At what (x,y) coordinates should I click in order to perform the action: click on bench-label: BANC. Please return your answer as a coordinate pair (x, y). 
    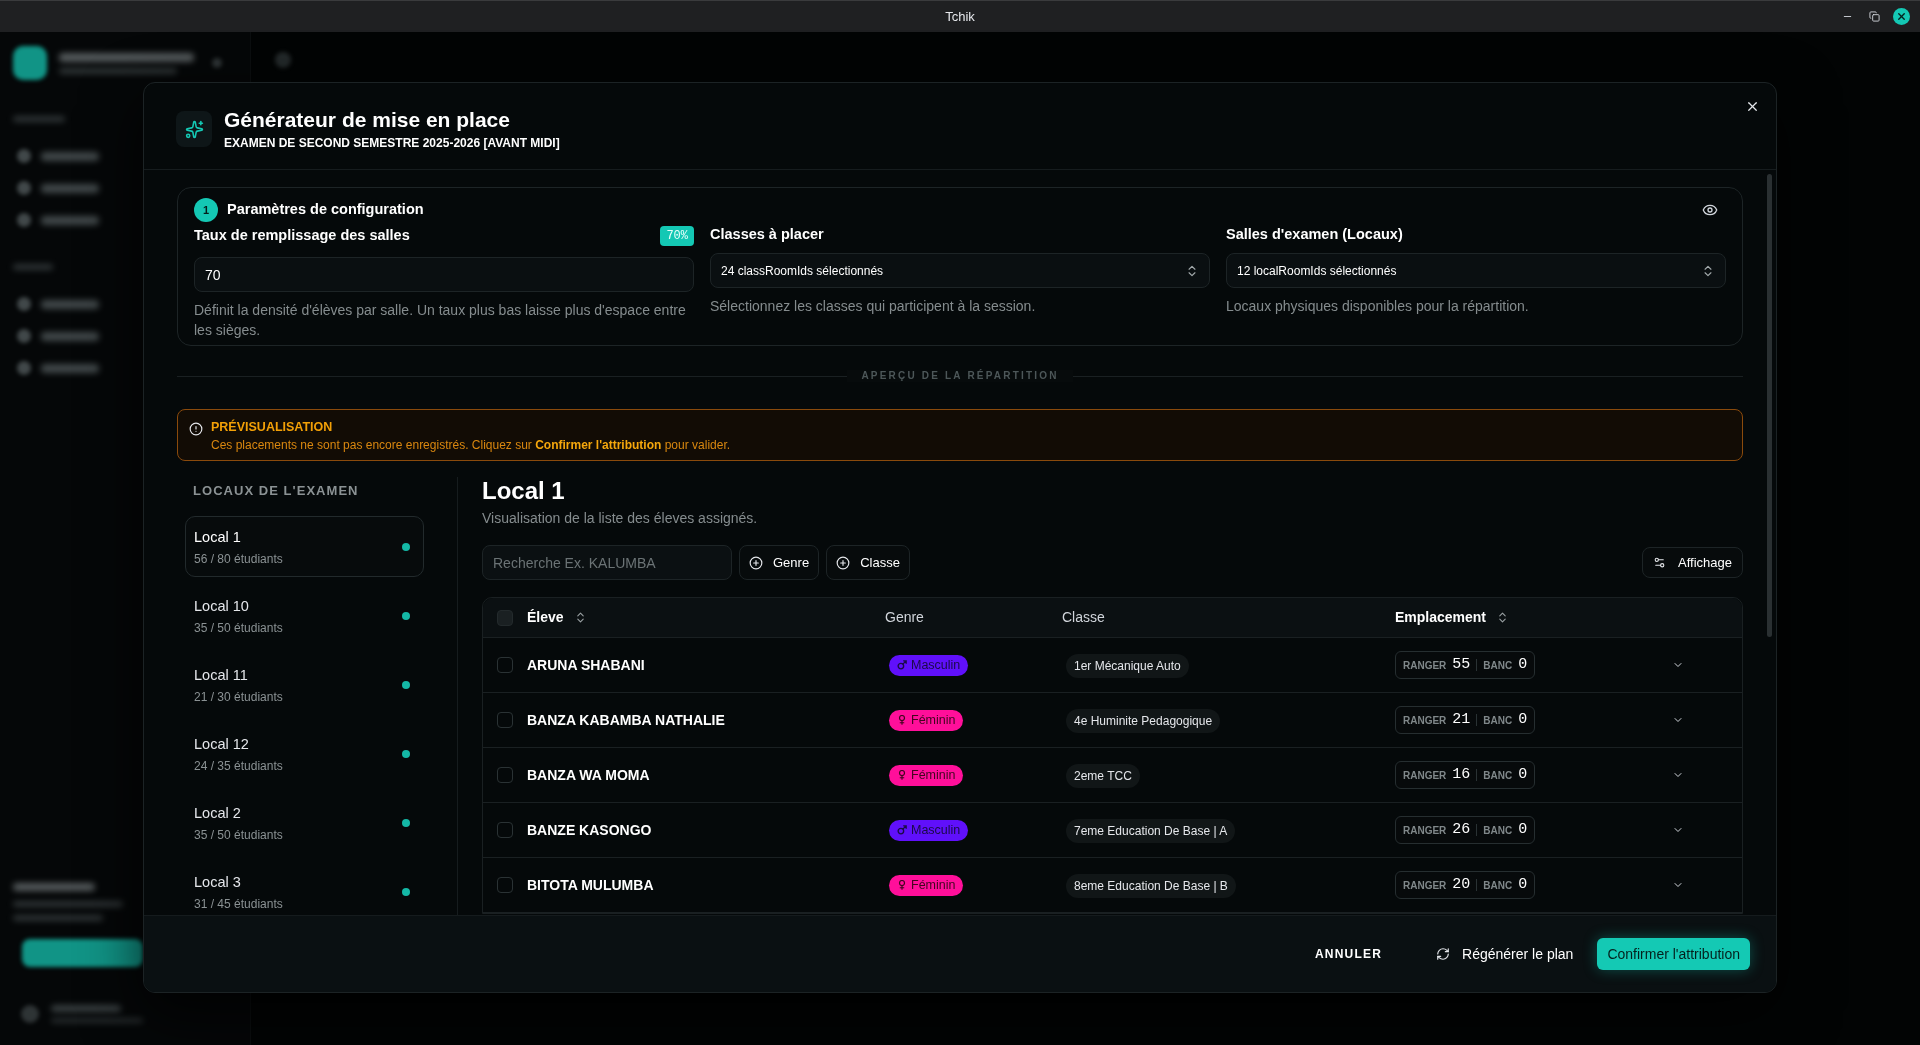
    Looking at the image, I should click on (1498, 830).